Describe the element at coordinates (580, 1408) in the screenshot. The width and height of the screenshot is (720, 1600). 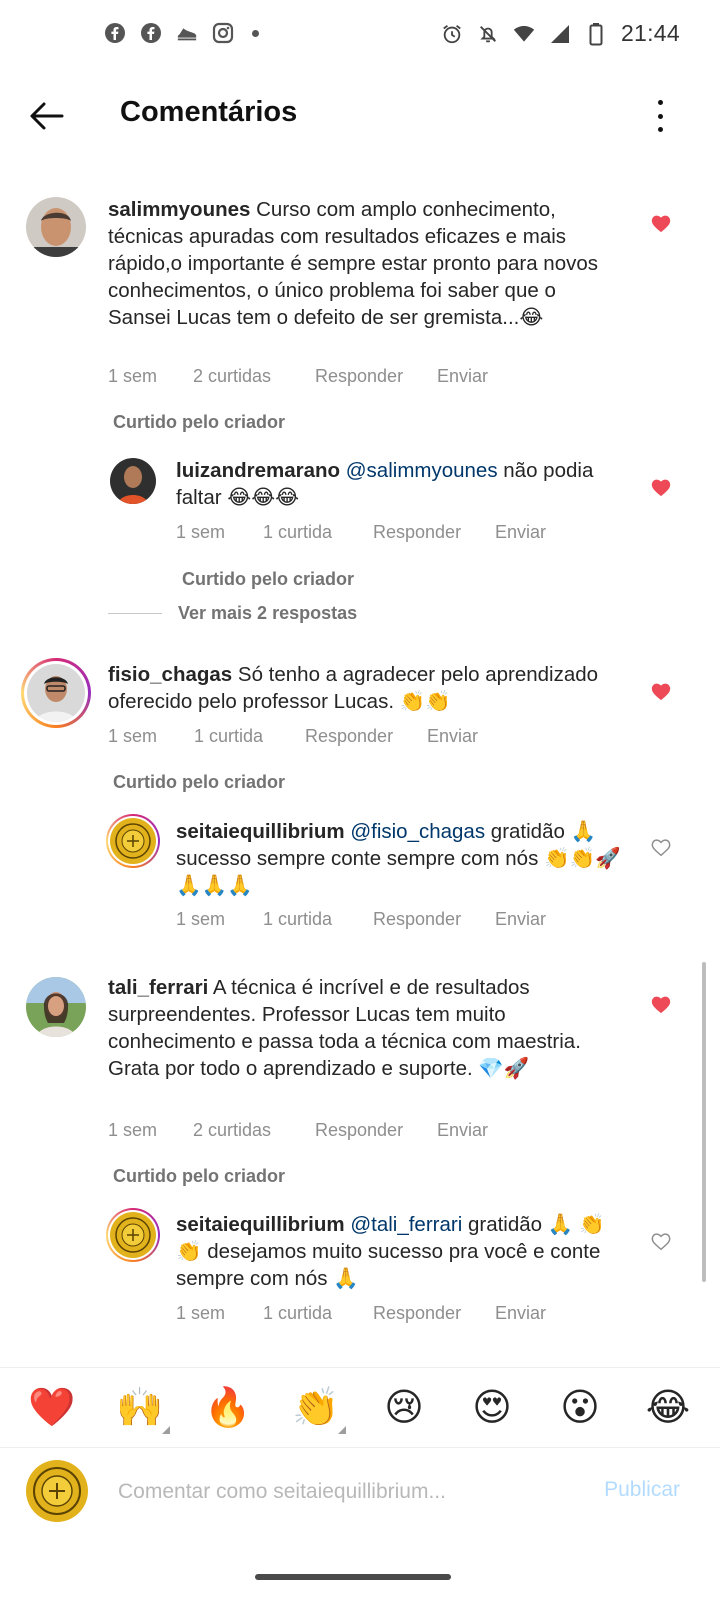
I see `emoji-surprised-button: 😮` at that location.